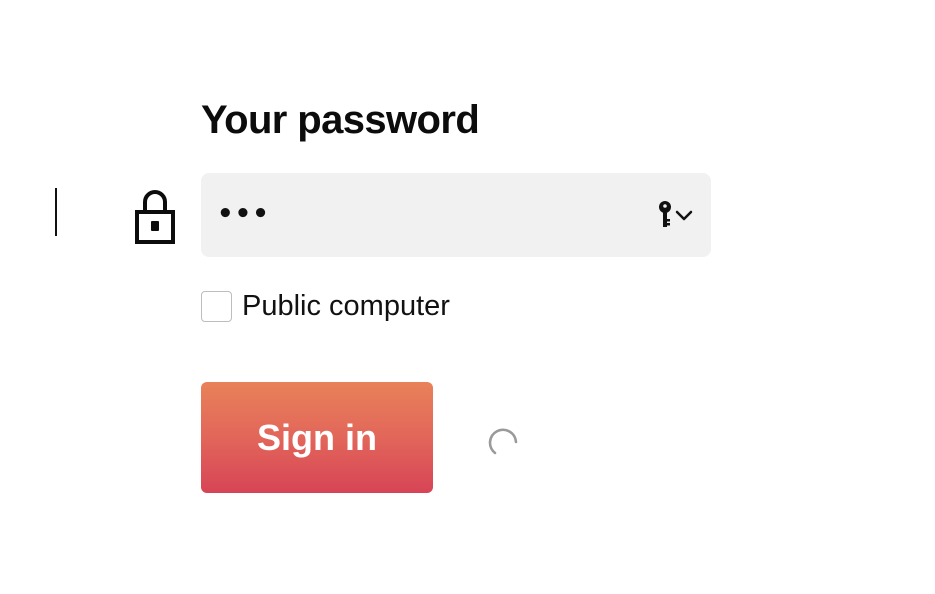  What do you see at coordinates (317, 437) in the screenshot?
I see `sign-in-button: Sign in` at bounding box center [317, 437].